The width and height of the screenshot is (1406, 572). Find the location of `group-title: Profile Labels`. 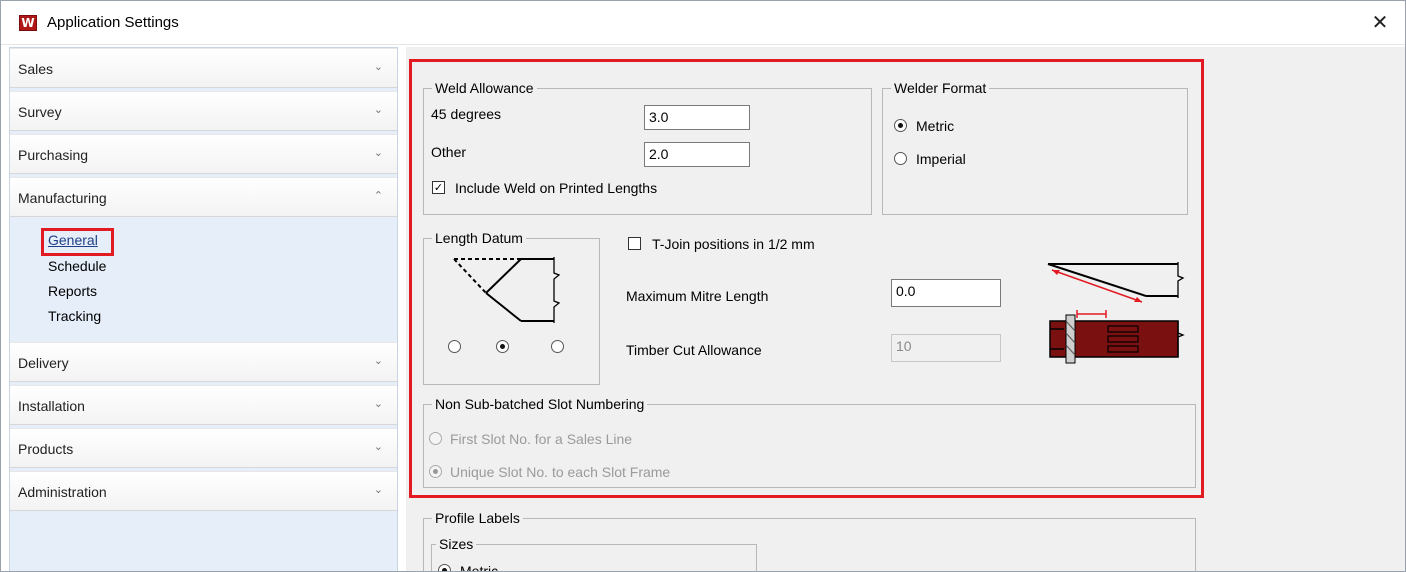

group-title: Profile Labels is located at coordinates (477, 518).